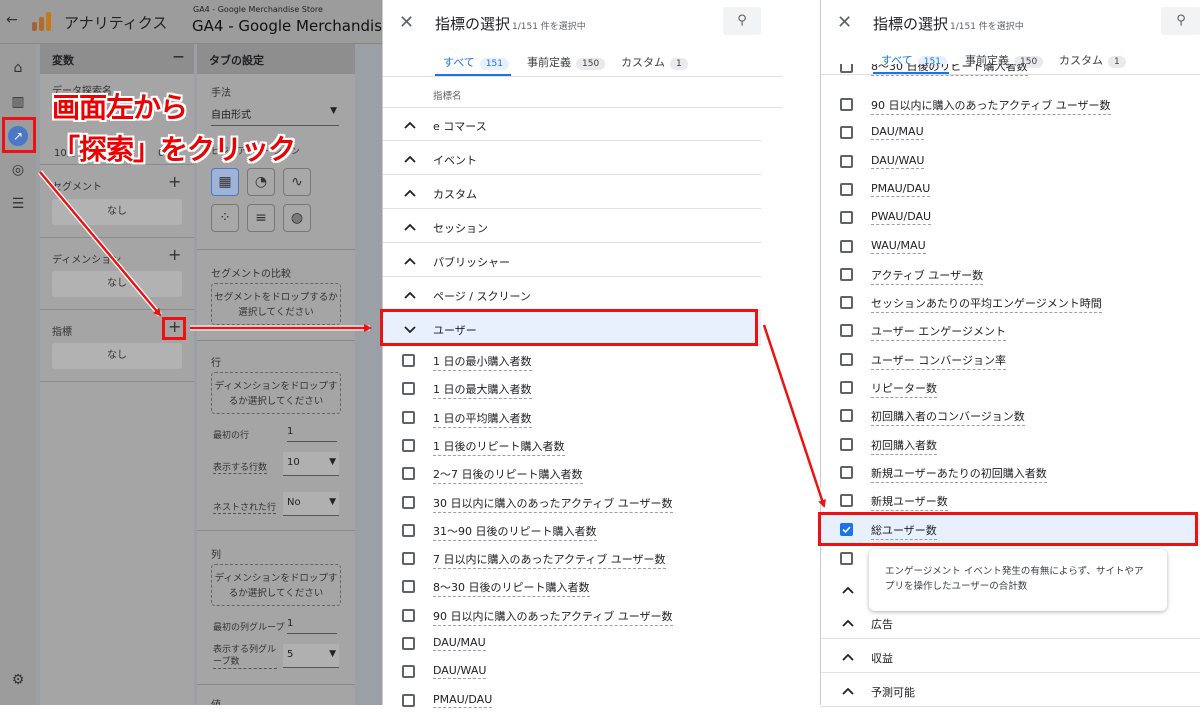 This screenshot has width=1200, height=714. I want to click on category-row: セッション, so click(572, 226).